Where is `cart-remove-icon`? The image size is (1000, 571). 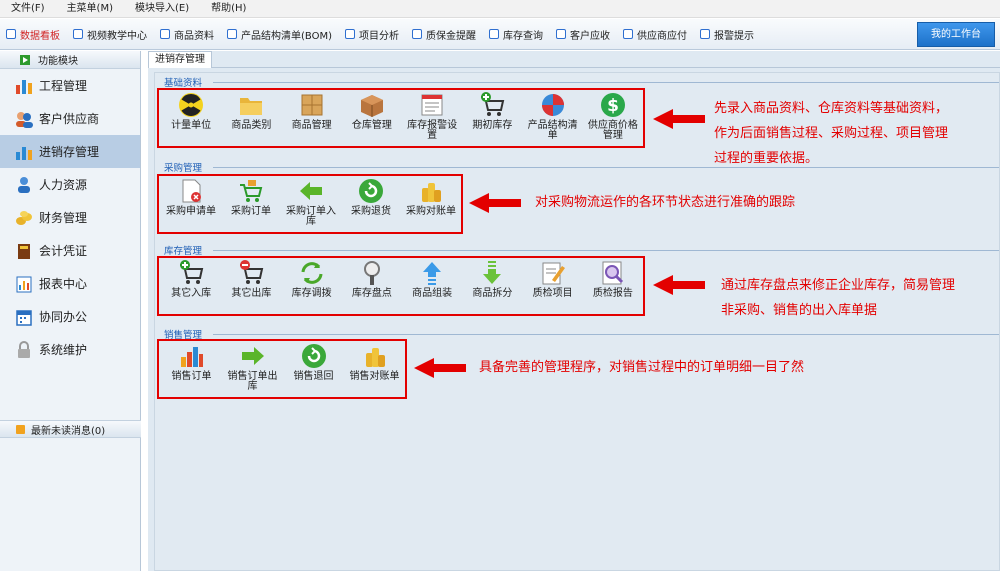
cart-remove-icon is located at coordinates (251, 273).